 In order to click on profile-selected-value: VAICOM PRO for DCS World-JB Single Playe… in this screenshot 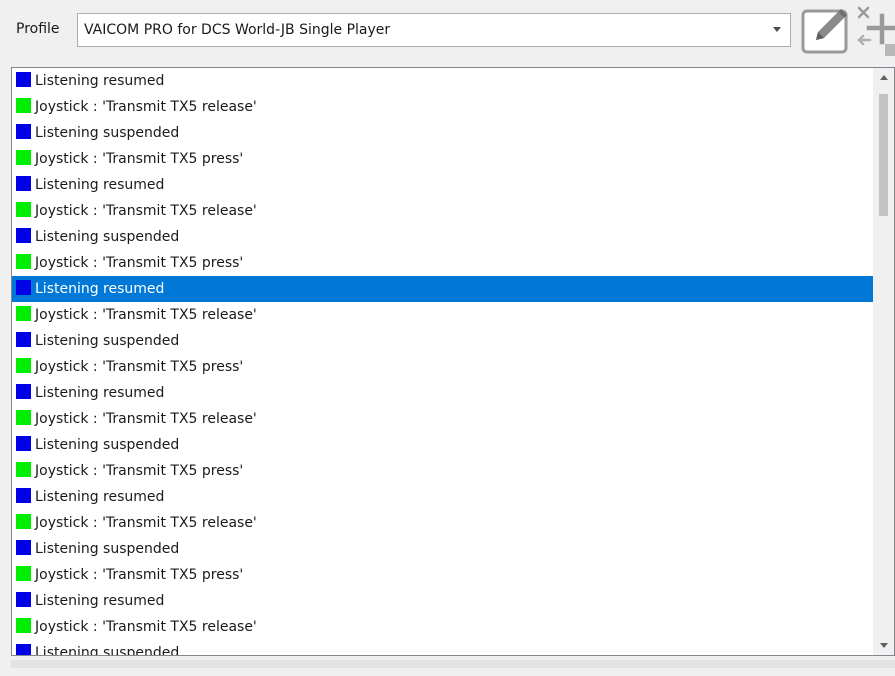, I will do `click(237, 30)`.